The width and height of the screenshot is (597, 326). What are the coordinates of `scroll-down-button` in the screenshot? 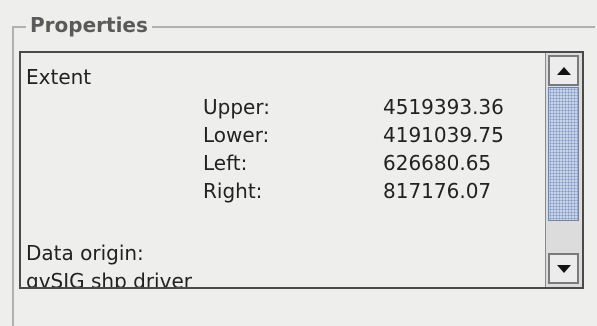 It's located at (563, 268).